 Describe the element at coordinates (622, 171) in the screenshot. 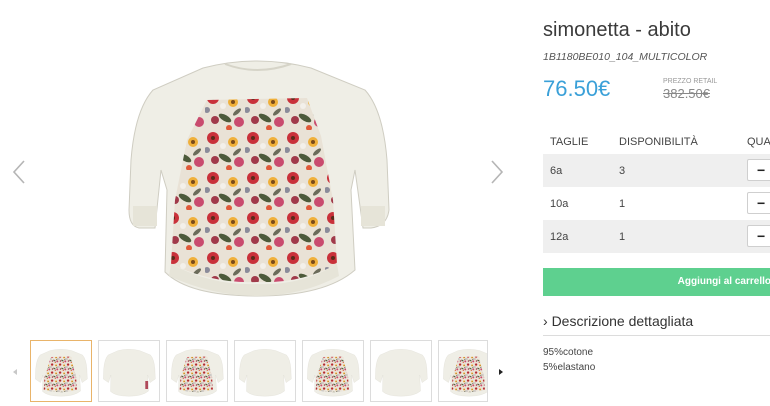

I see `availability-cell: 3` at that location.